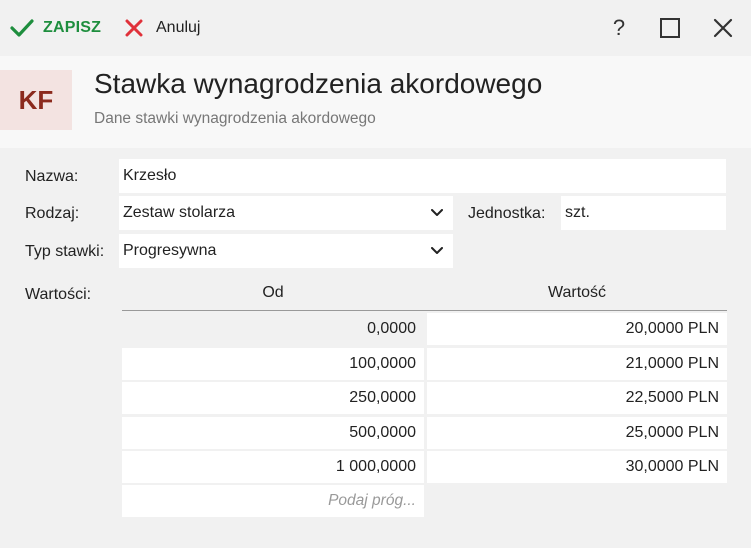 The width and height of the screenshot is (751, 548). I want to click on toolbar: ZAPISZ Anuluj ?, so click(375, 28).